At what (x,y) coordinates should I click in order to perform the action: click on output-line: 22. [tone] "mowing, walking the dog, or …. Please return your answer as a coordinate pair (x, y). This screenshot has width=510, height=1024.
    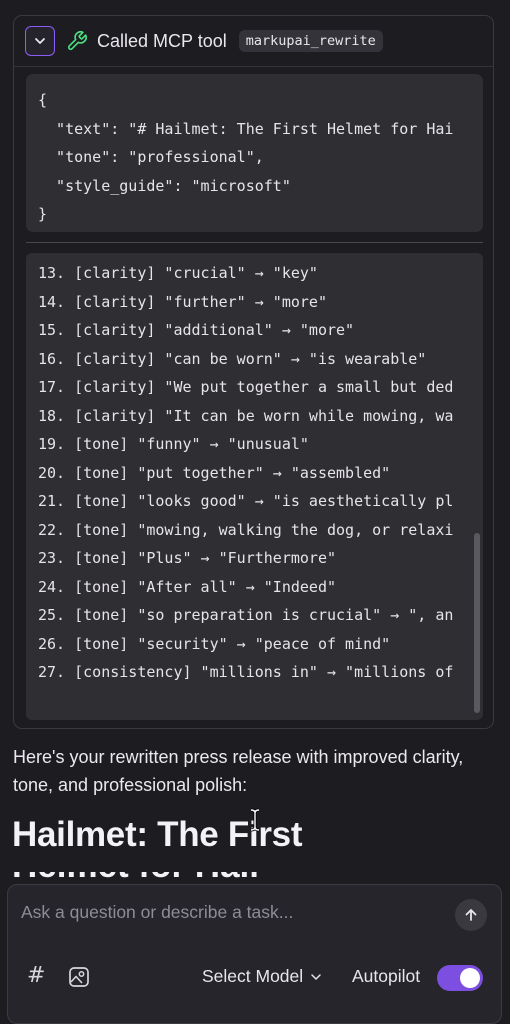
    Looking at the image, I should click on (246, 529).